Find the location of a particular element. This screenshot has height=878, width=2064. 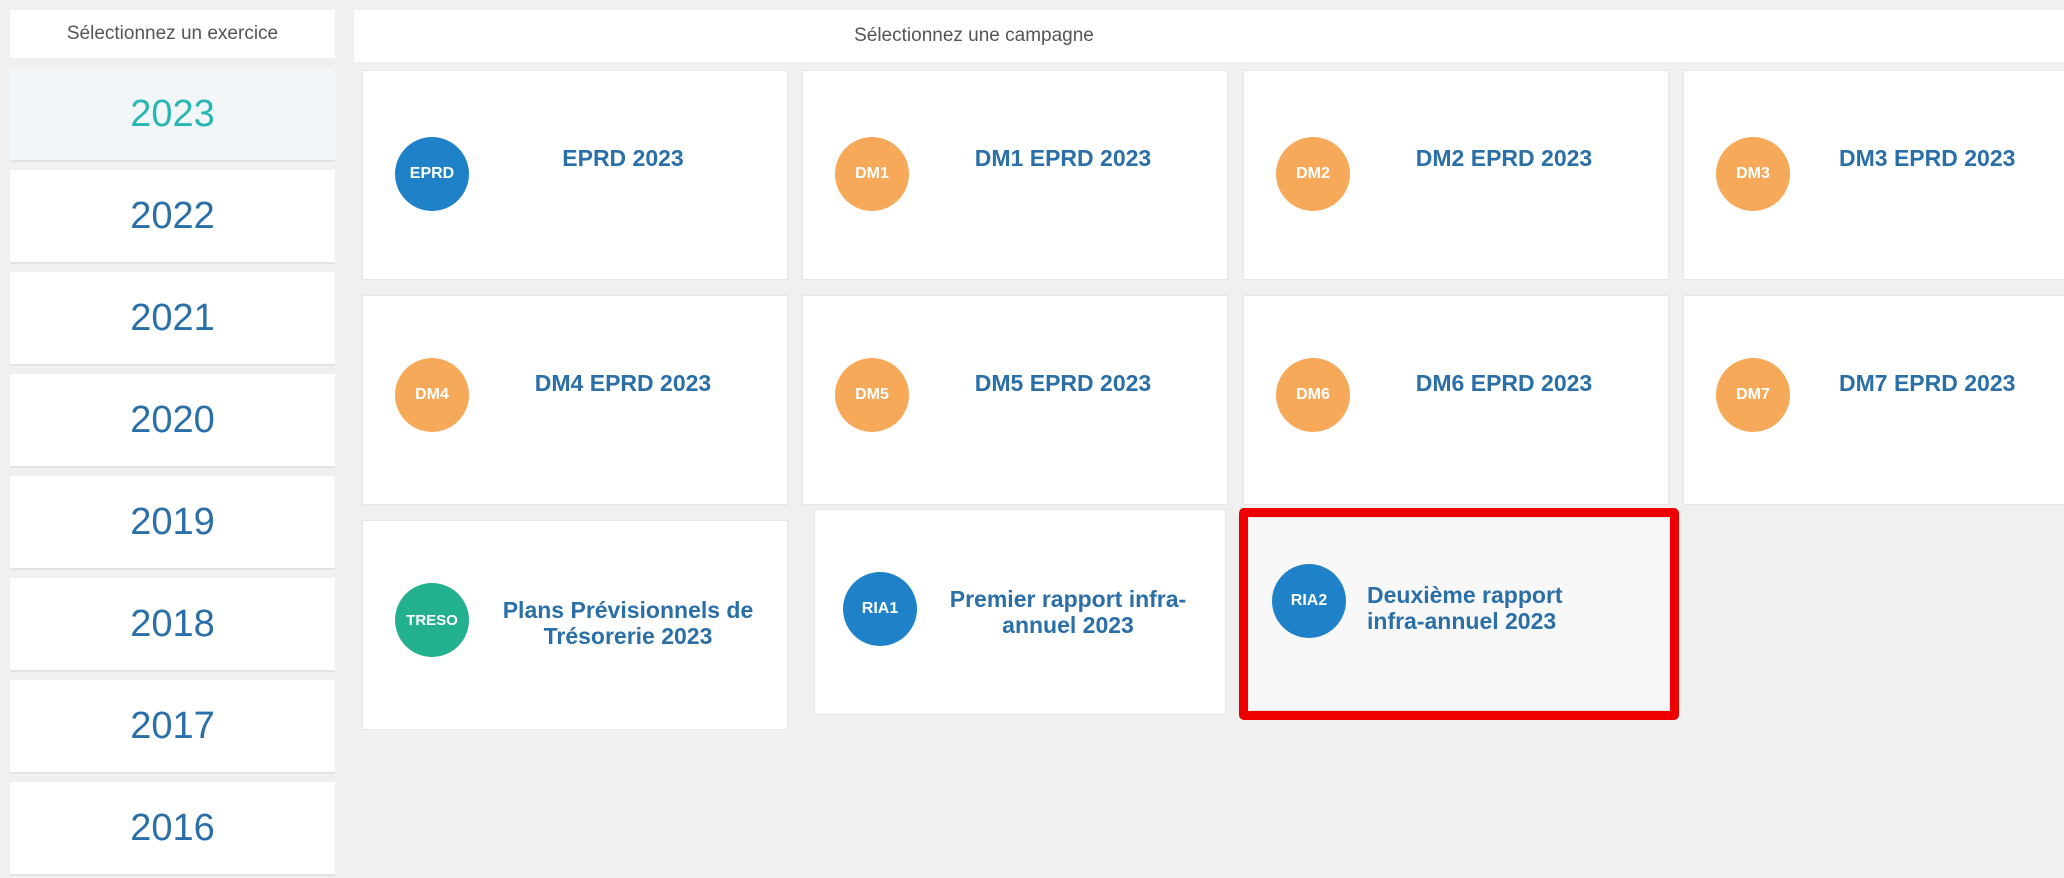

card-title: DM6 EPRD 2023 is located at coordinates (1504, 383).